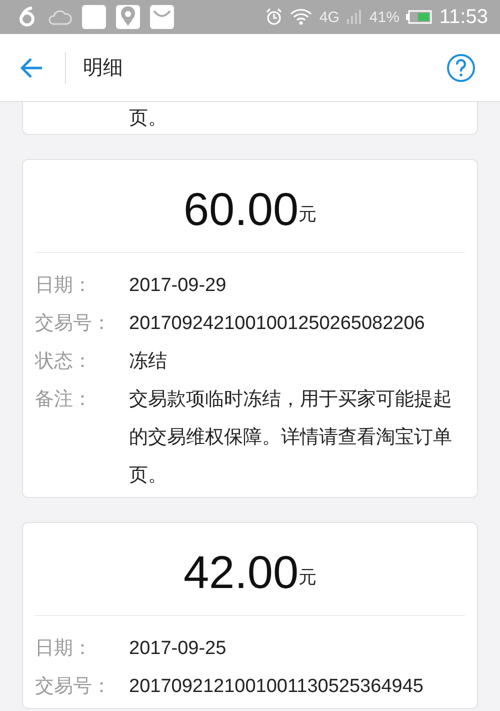 This screenshot has height=711, width=500. Describe the element at coordinates (329, 17) in the screenshot. I see `network-type: 4G` at that location.